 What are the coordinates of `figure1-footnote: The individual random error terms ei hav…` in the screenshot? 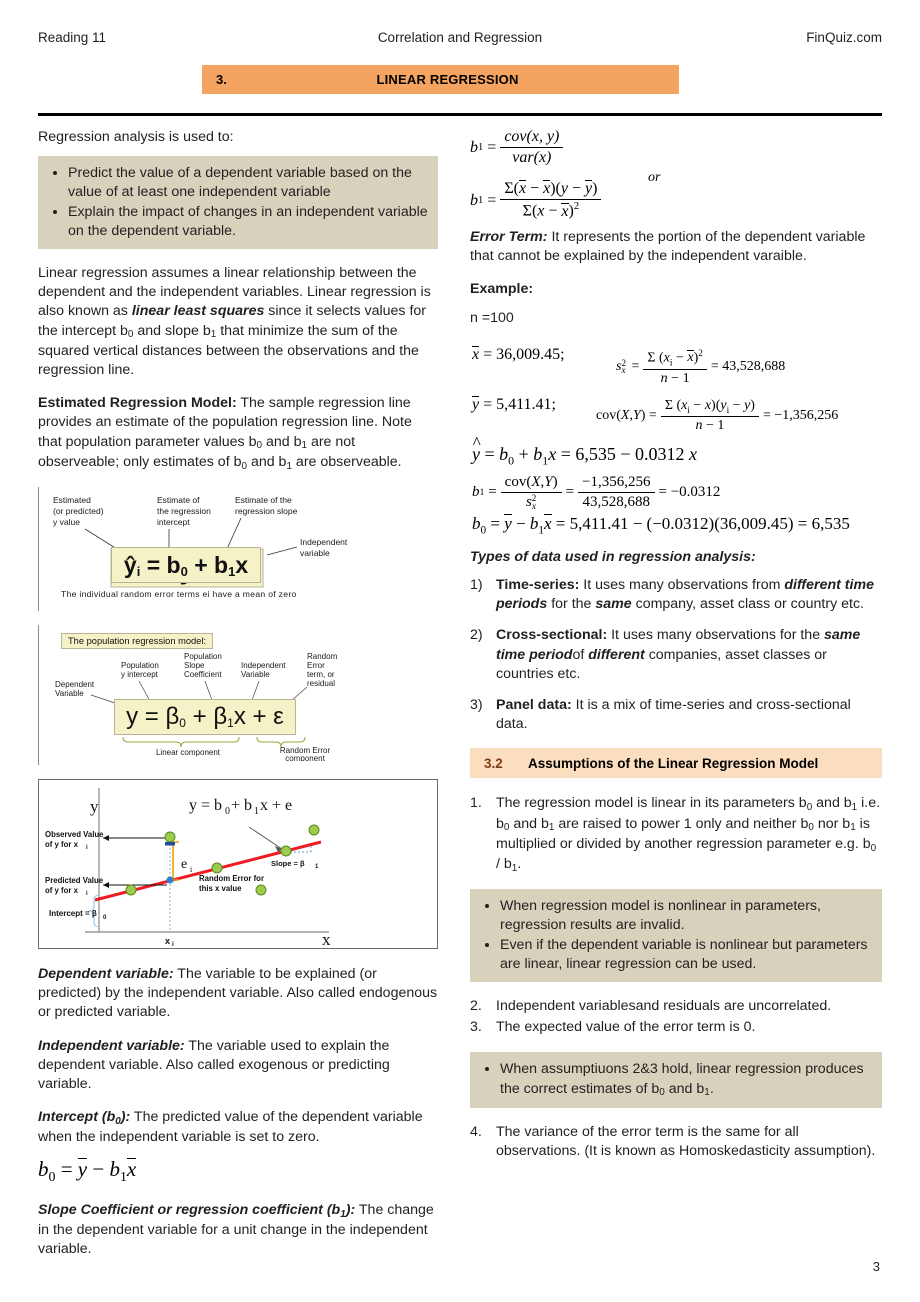 It's located at (179, 594).